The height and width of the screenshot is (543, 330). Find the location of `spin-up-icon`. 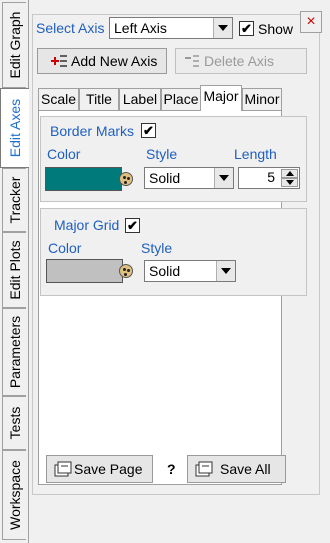

spin-up-icon is located at coordinates (289, 173).